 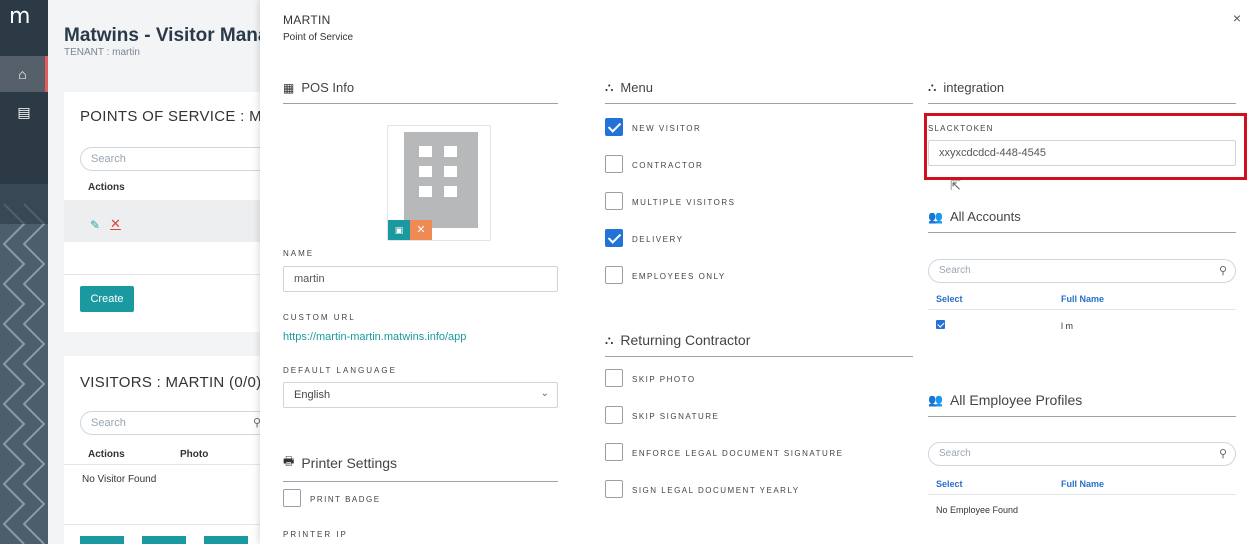 I want to click on panel-subtitle: Point of Service, so click(x=318, y=37).